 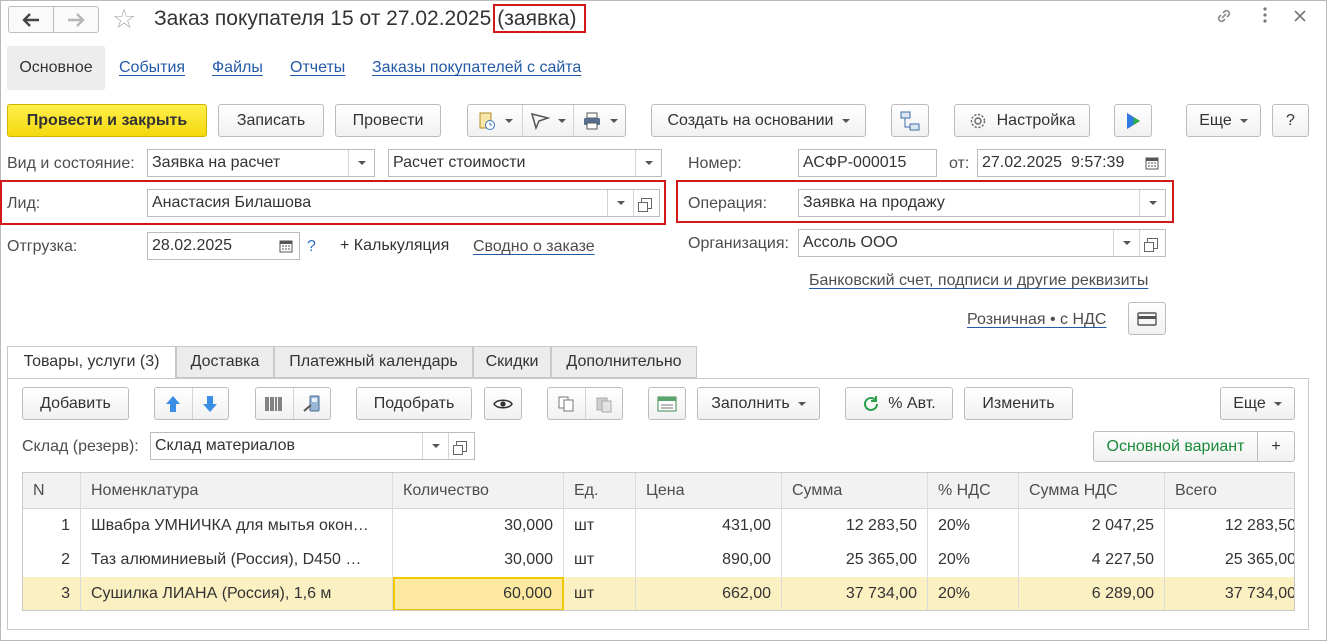 I want to click on add-variant-button: +, so click(x=1276, y=446).